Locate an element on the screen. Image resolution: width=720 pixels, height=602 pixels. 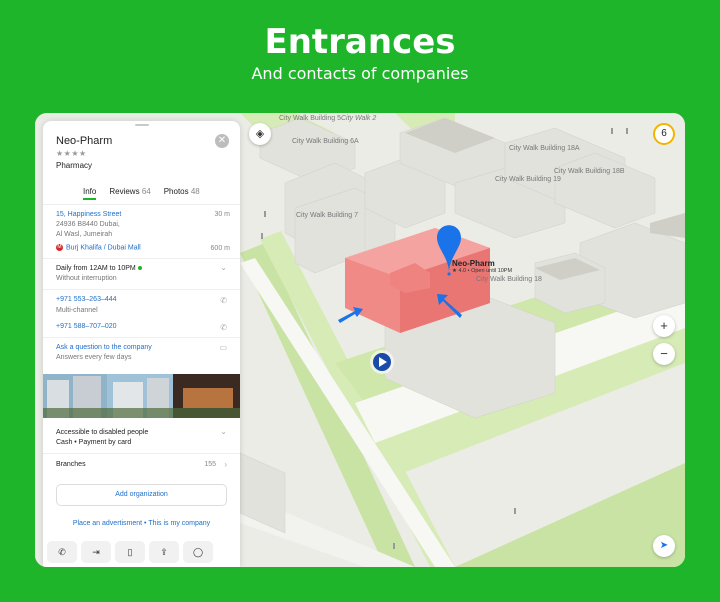
question-subtext: Answers every few days is located at coordinates (94, 357).